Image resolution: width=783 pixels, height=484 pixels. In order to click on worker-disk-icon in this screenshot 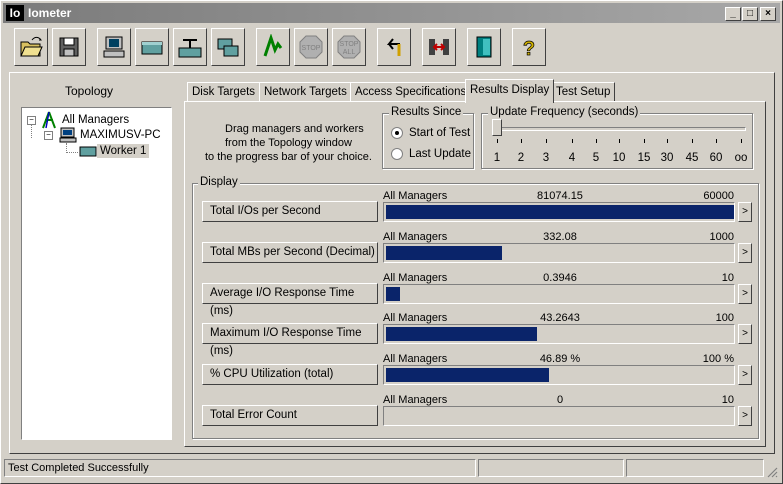, I will do `click(88, 151)`.